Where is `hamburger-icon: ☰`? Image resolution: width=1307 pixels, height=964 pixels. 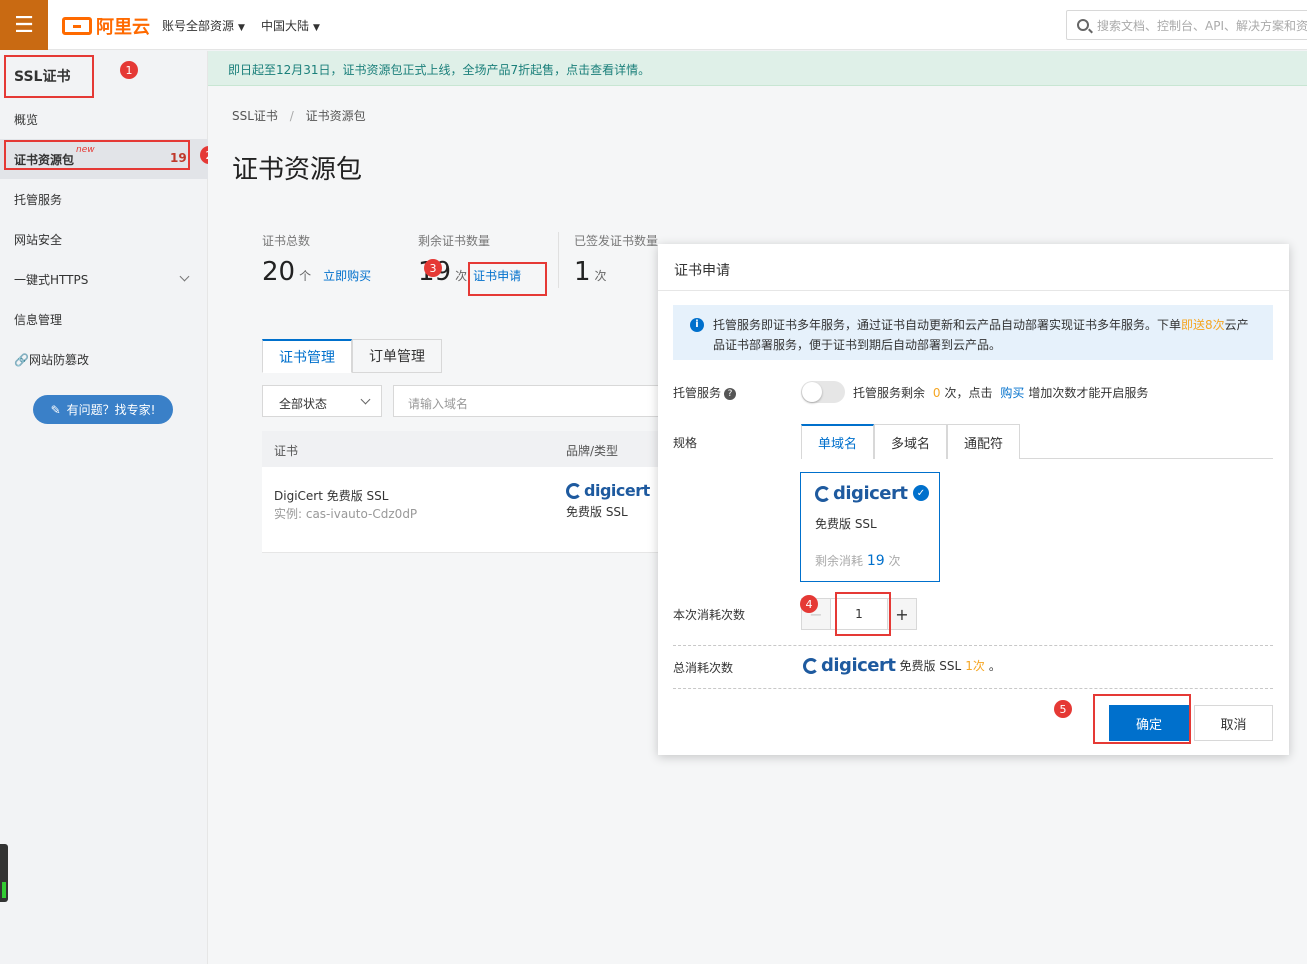 hamburger-icon: ☰ is located at coordinates (24, 25).